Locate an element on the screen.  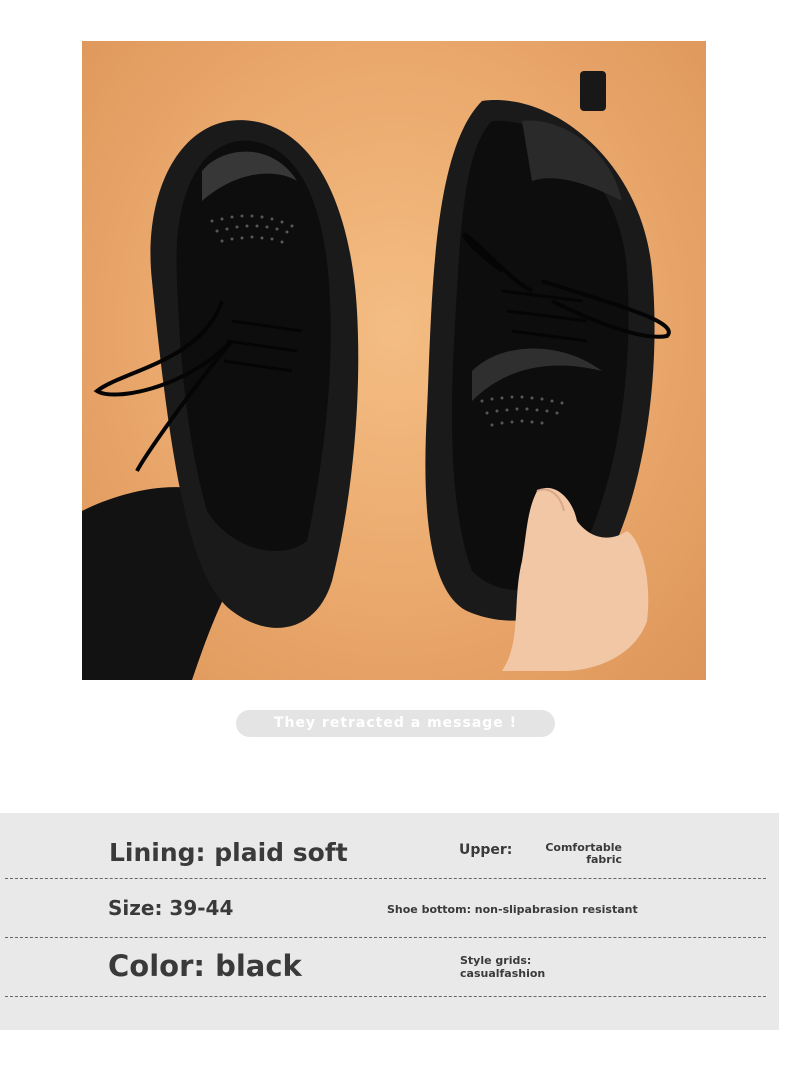
upper-label: Upper: is located at coordinates (486, 850).